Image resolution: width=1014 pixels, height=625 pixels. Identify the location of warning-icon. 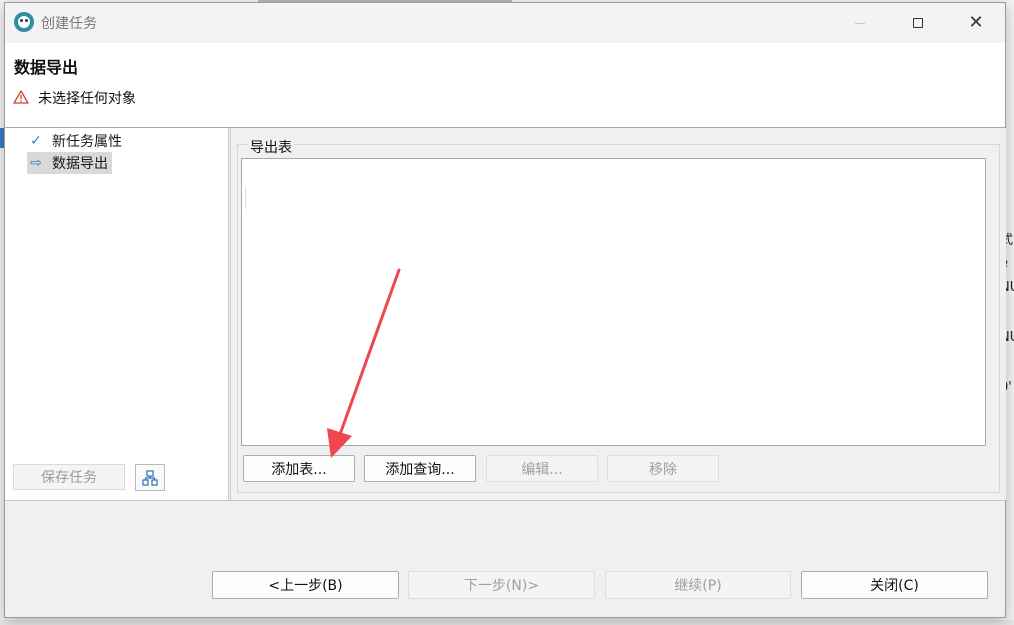
(21, 97).